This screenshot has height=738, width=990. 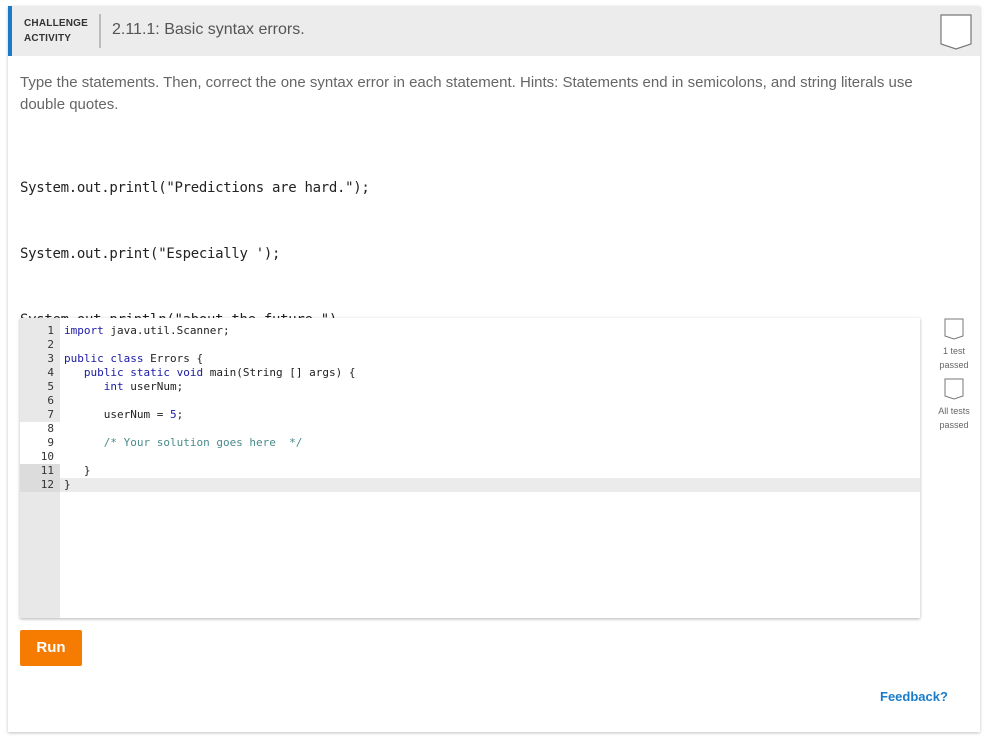 What do you see at coordinates (954, 329) in the screenshot?
I see `test-1-bookmark-icon` at bounding box center [954, 329].